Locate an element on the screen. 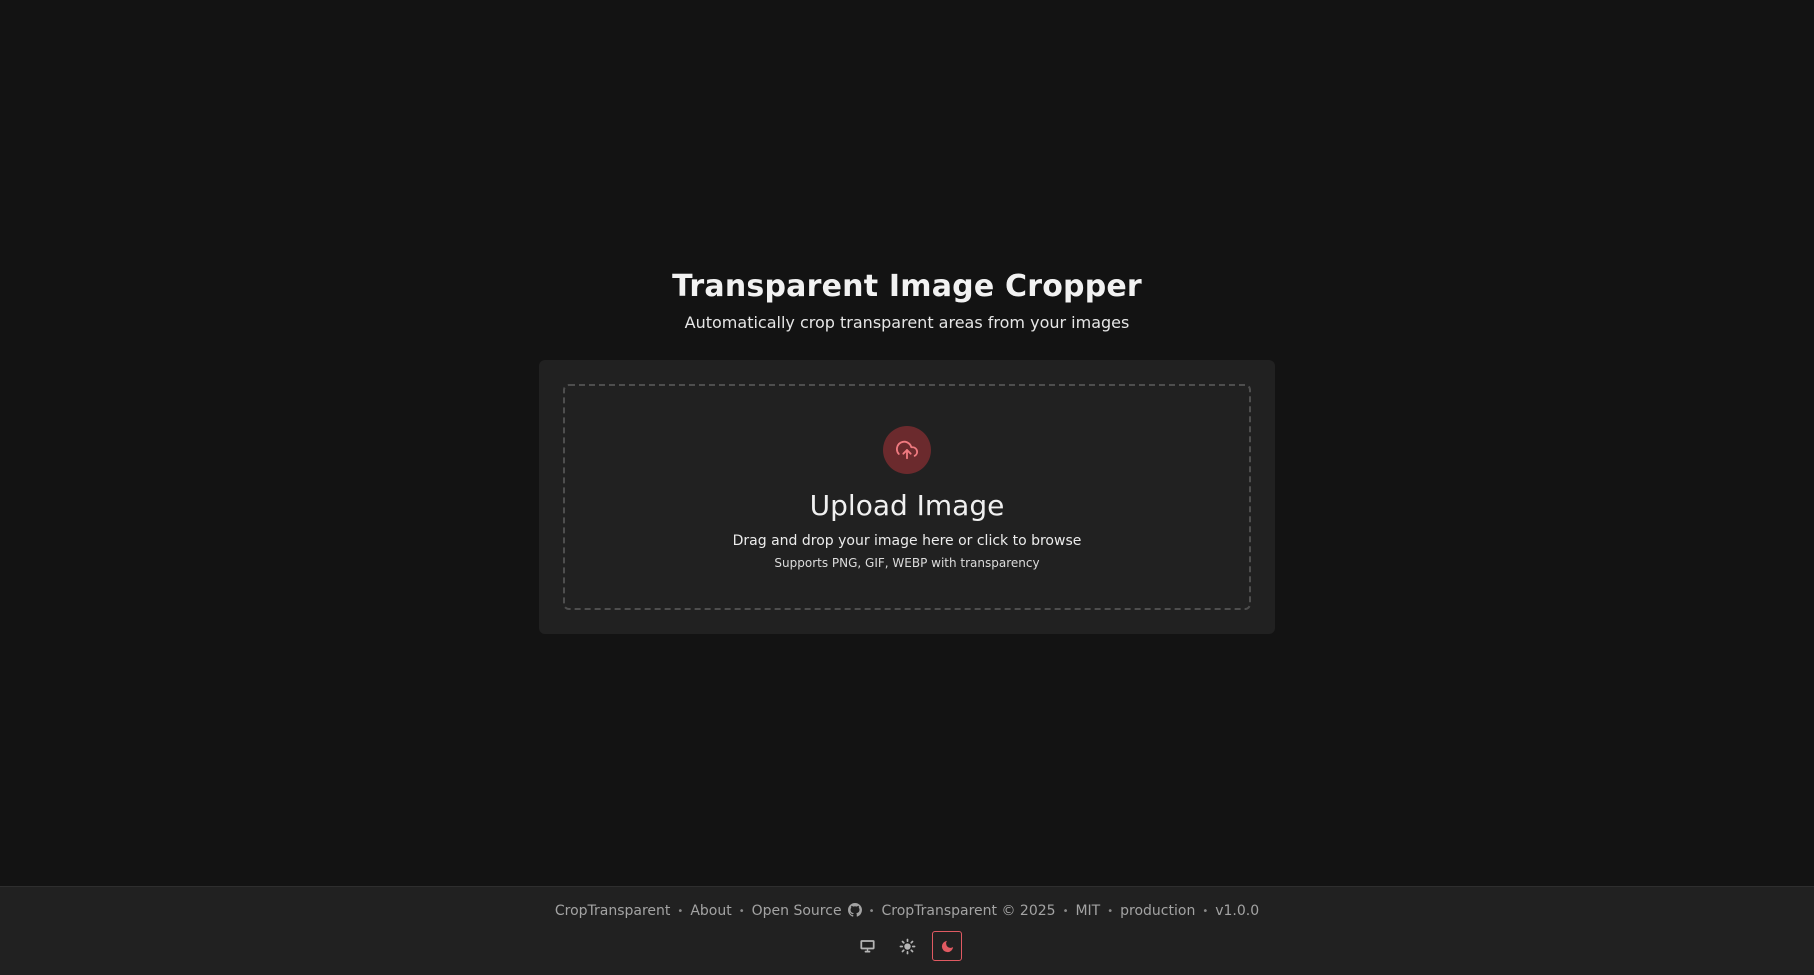 The width and height of the screenshot is (1814, 975). theme-switcher is located at coordinates (907, 946).